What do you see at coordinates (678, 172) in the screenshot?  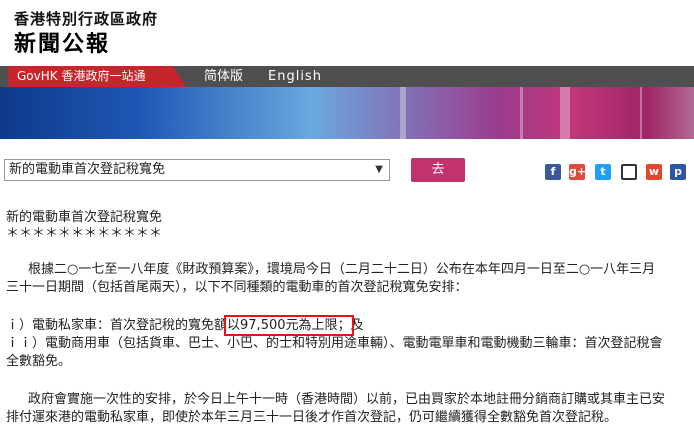 I see `print-icon: p` at bounding box center [678, 172].